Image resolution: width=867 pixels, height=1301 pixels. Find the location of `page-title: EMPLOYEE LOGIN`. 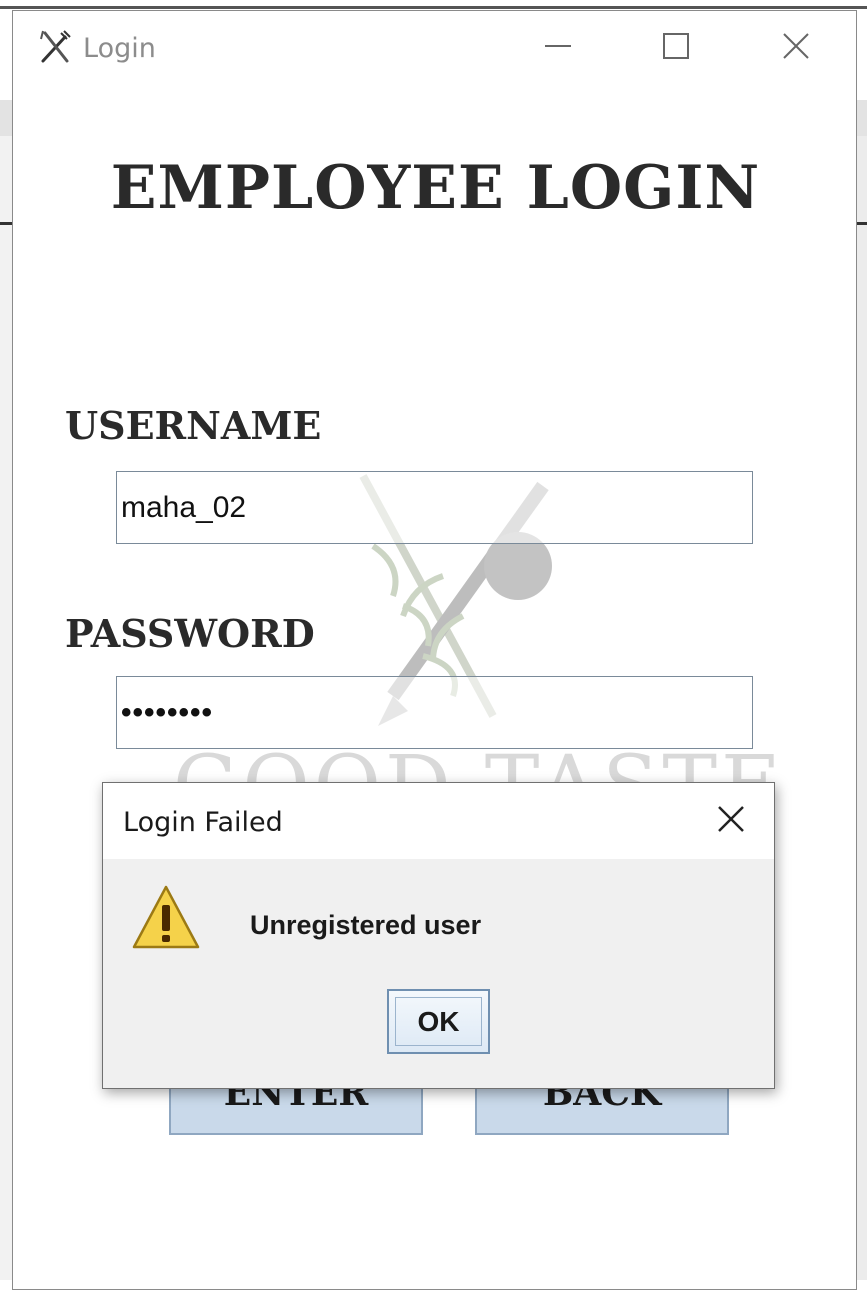

page-title: EMPLOYEE LOGIN is located at coordinates (435, 188).